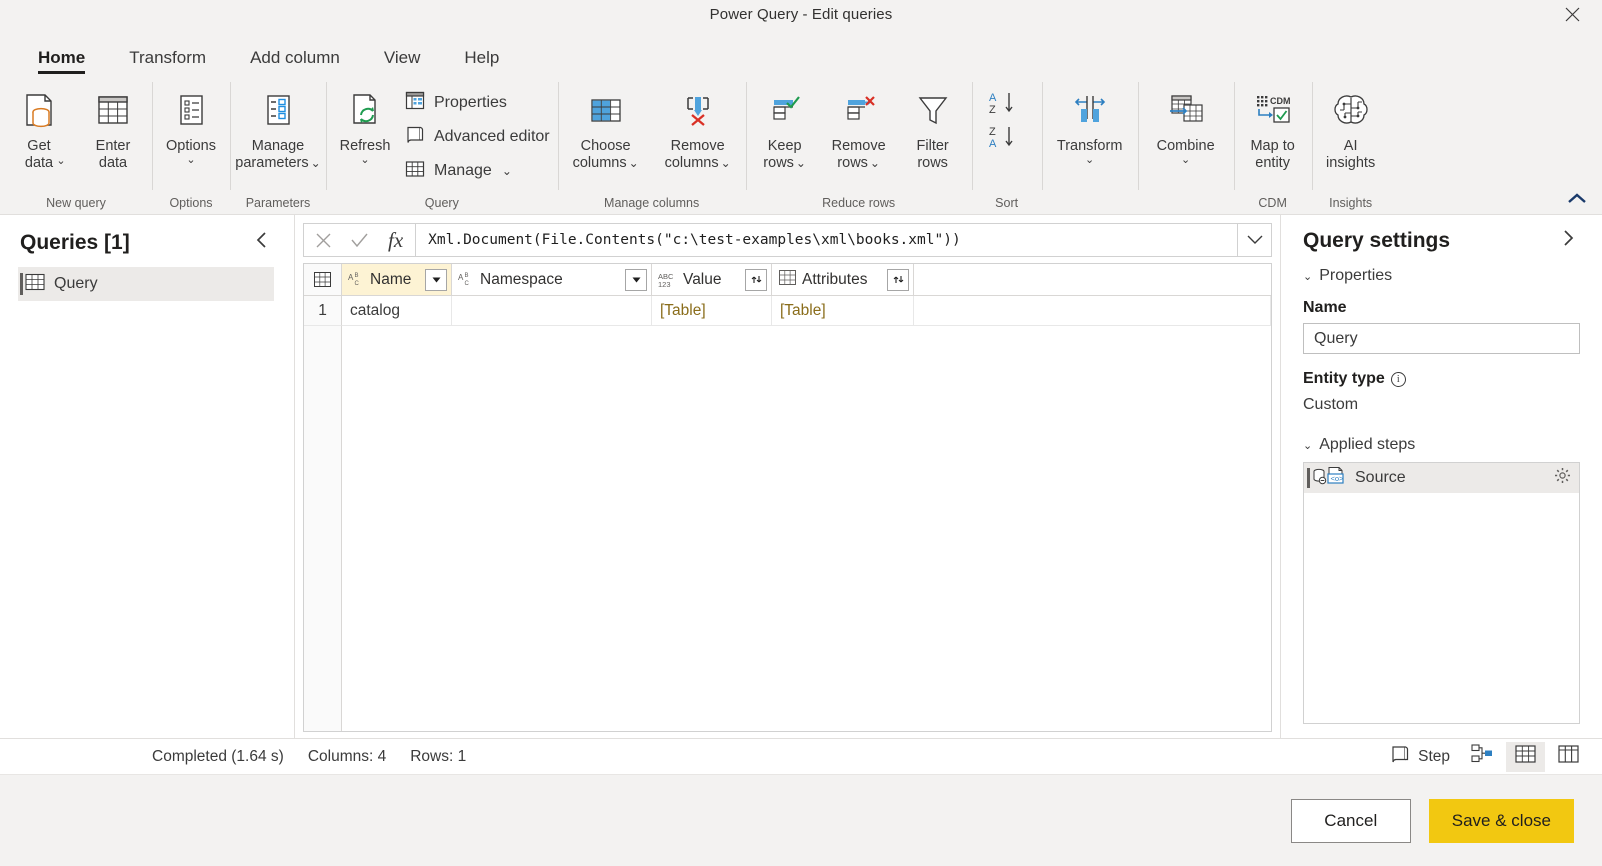 The width and height of the screenshot is (1602, 866). What do you see at coordinates (365, 124) in the screenshot?
I see `refresh-button: Refresh ⌄` at bounding box center [365, 124].